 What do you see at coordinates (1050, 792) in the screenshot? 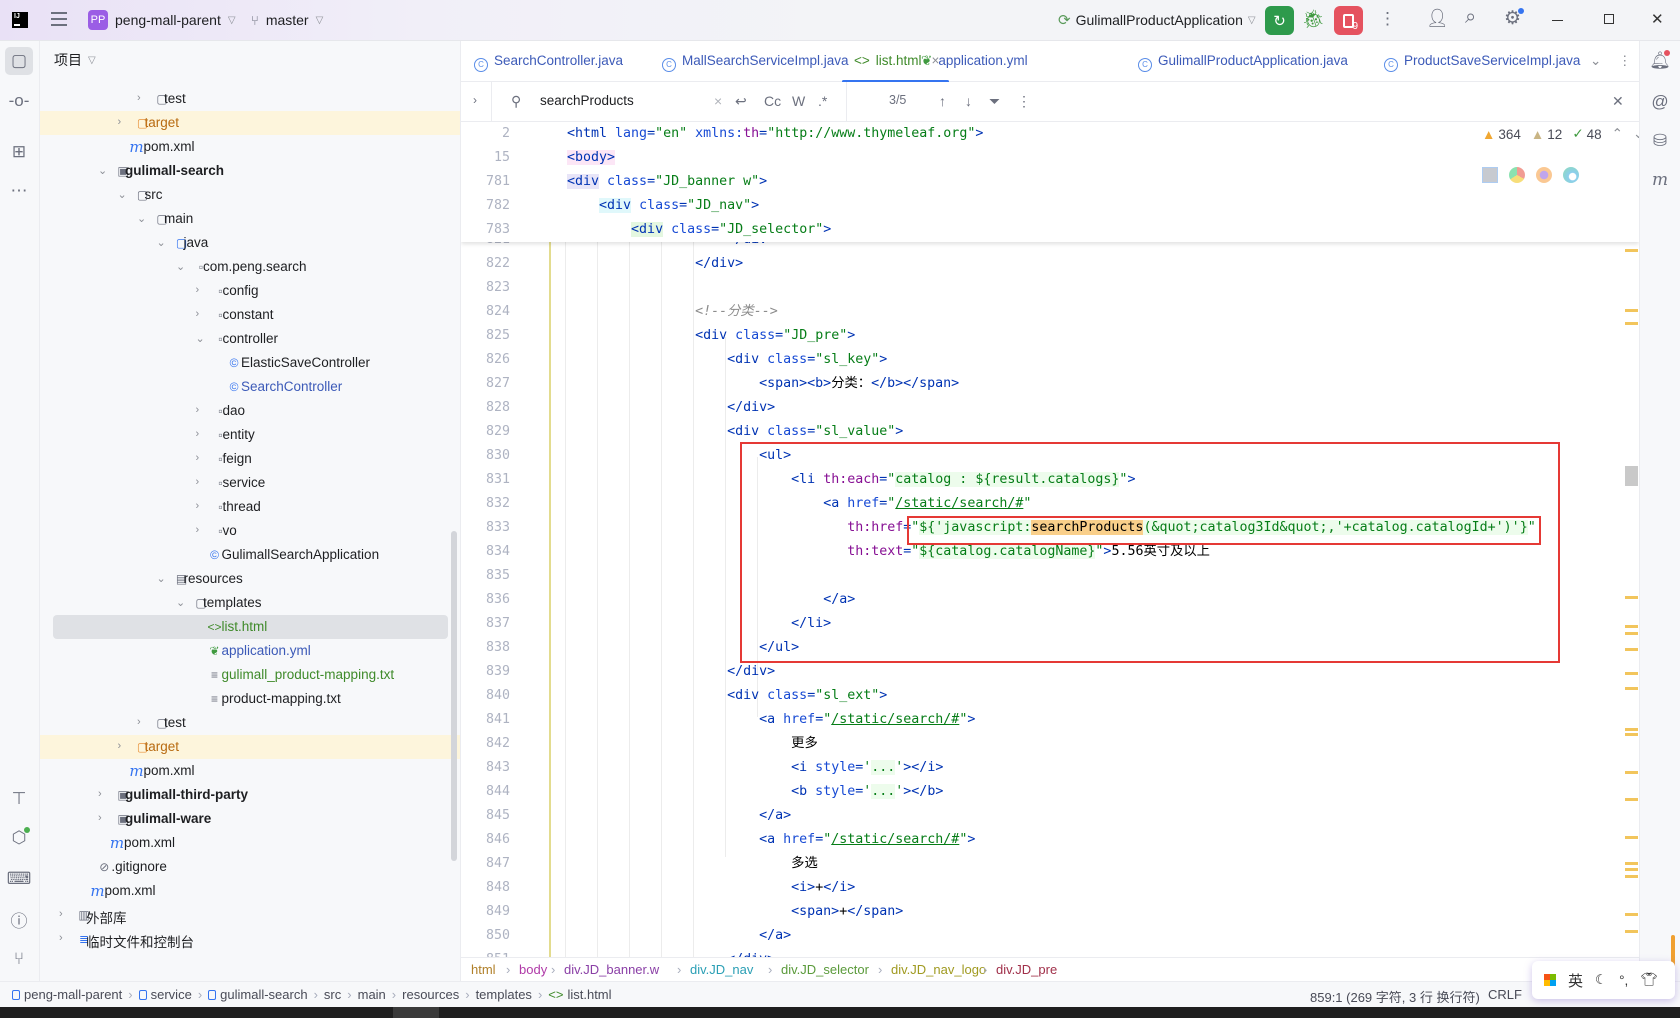
I see `code-line: 844 <b style='...'></b>` at bounding box center [1050, 792].